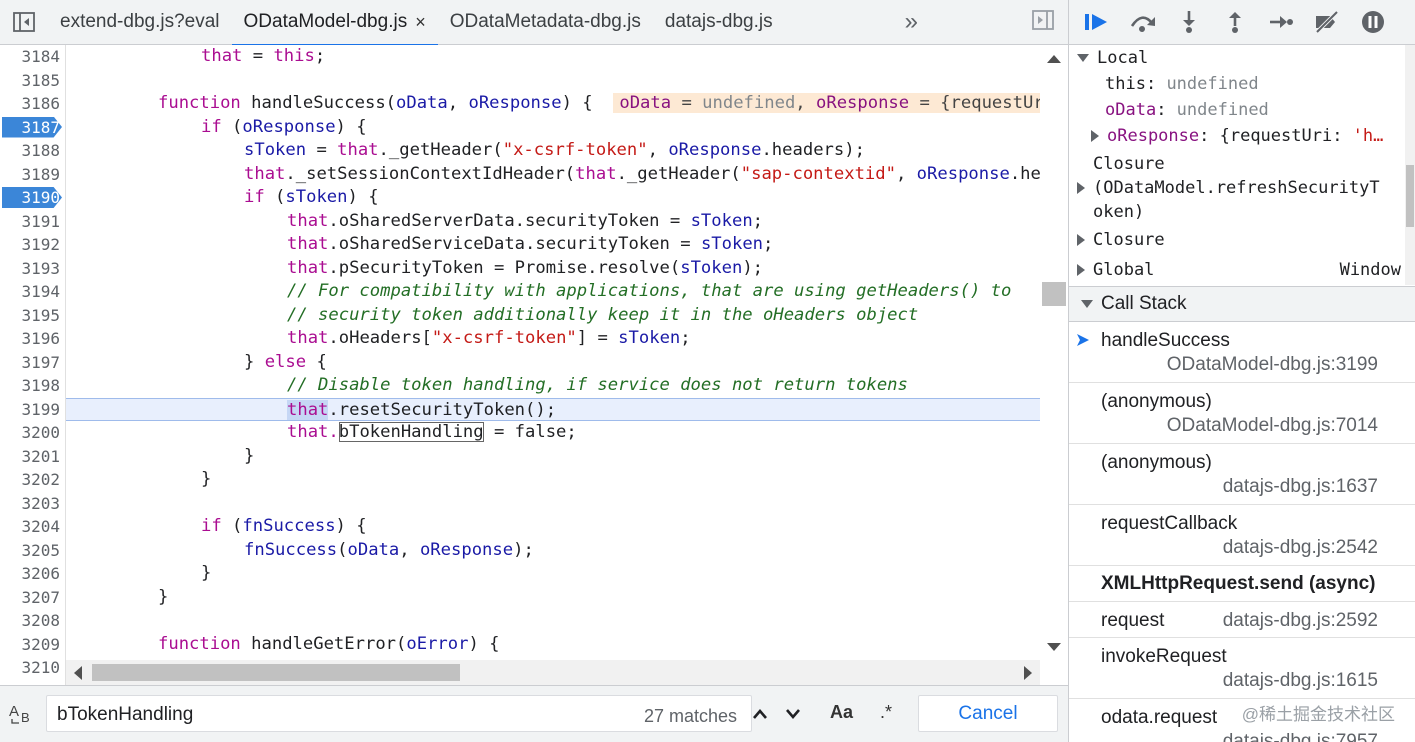 The width and height of the screenshot is (1415, 742). What do you see at coordinates (33, 621) in the screenshot?
I see `line-number: 3208` at bounding box center [33, 621].